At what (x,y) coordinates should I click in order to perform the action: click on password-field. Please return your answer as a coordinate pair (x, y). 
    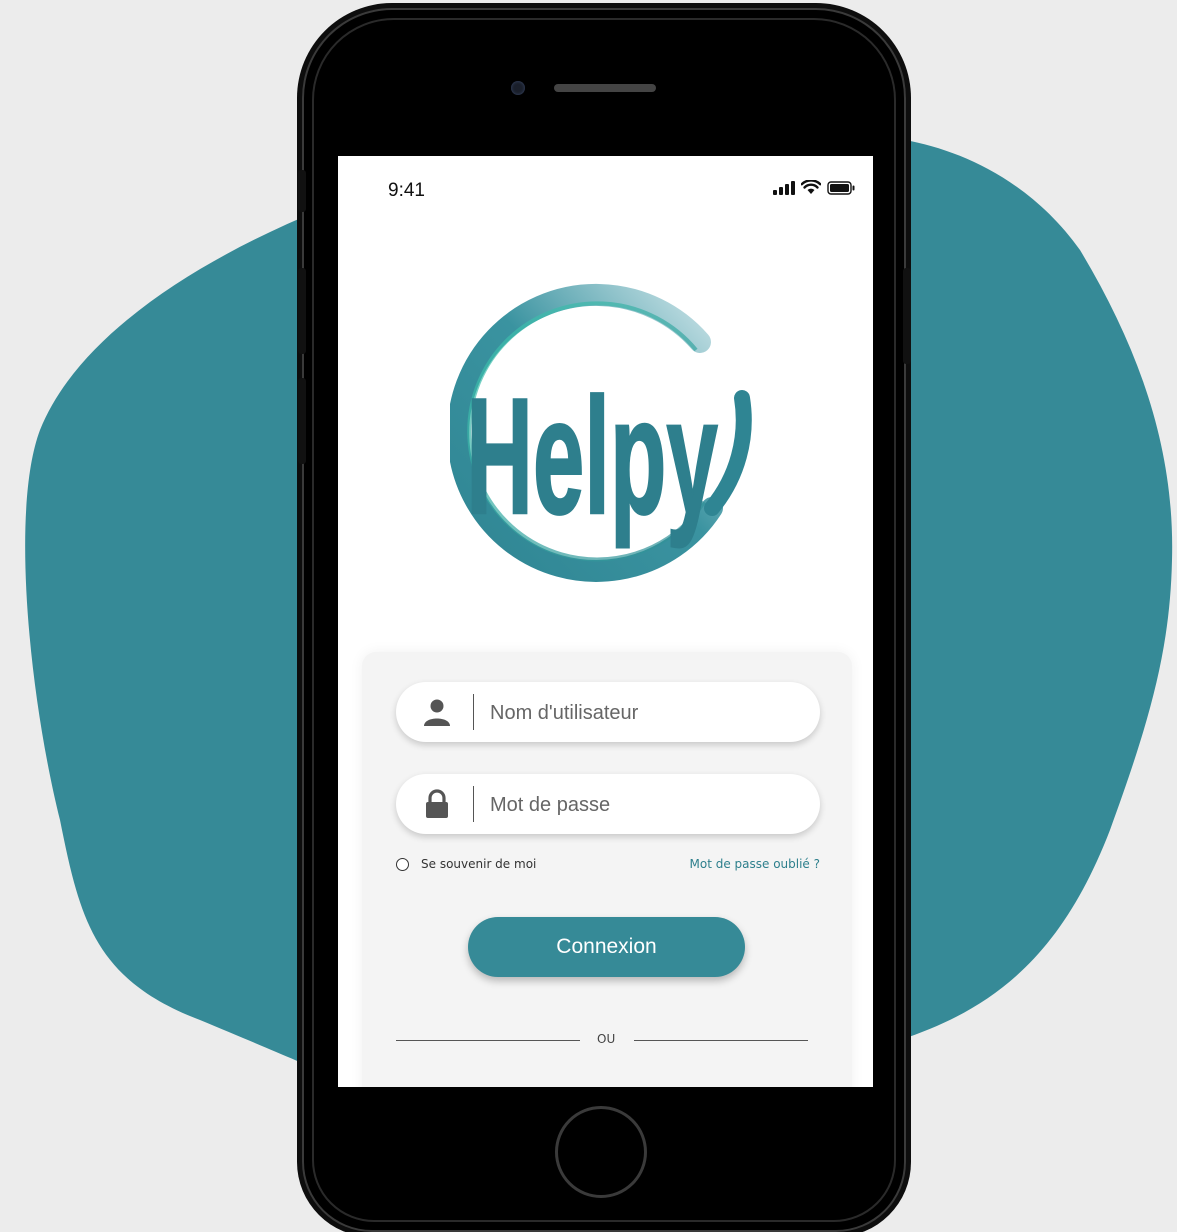
    Looking at the image, I should click on (608, 805).